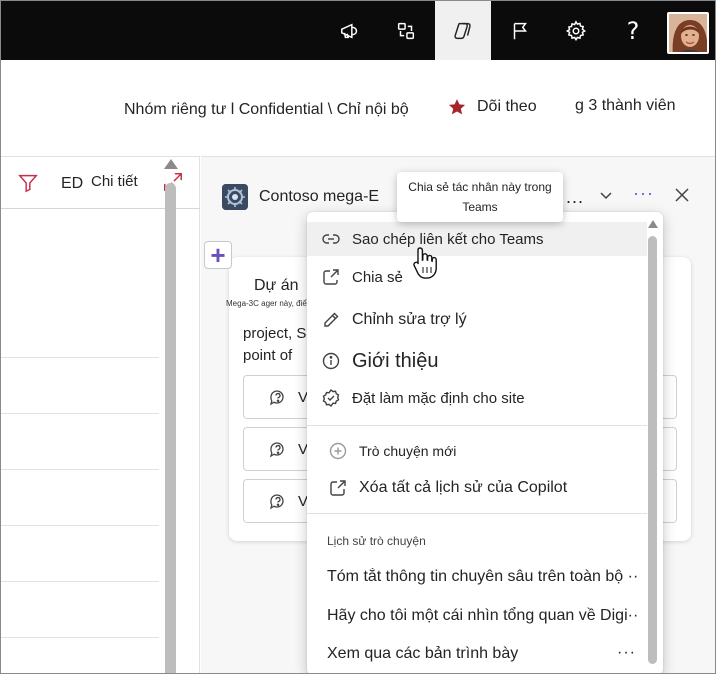 The width and height of the screenshot is (716, 674). What do you see at coordinates (425, 263) in the screenshot?
I see `hand-cursor-icon` at bounding box center [425, 263].